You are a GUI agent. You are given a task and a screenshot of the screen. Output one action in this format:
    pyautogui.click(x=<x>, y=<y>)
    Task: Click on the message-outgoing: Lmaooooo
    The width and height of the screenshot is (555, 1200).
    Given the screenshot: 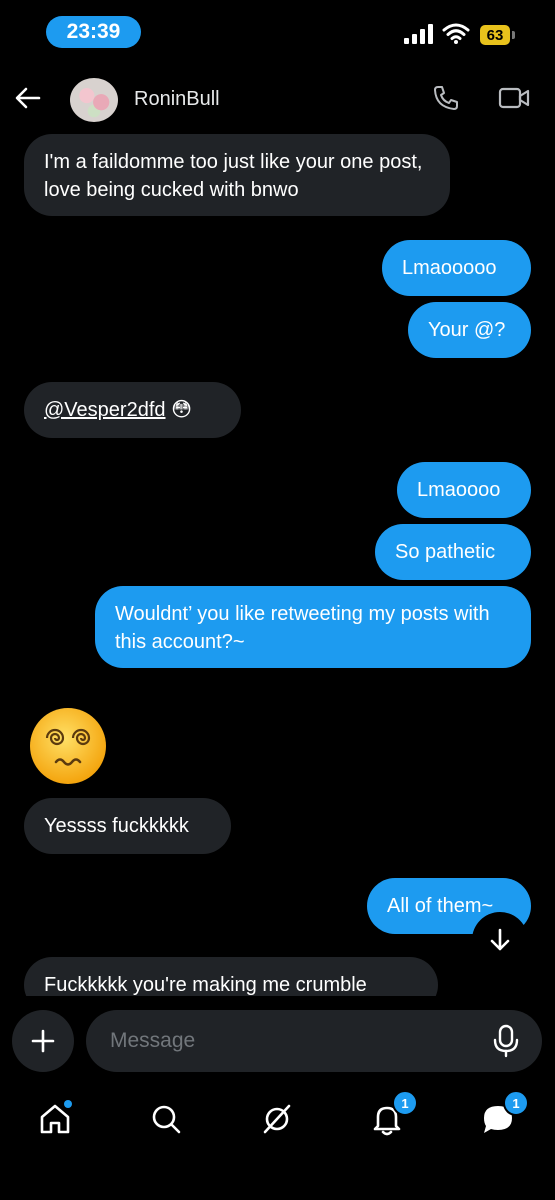 What is the action you would take?
    pyautogui.click(x=456, y=268)
    